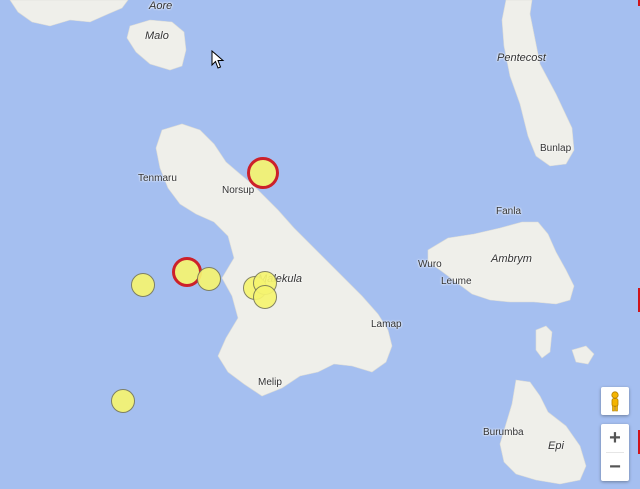 The width and height of the screenshot is (640, 489). Describe the element at coordinates (430, 264) in the screenshot. I see `place-label-wuro: Wuro` at that location.